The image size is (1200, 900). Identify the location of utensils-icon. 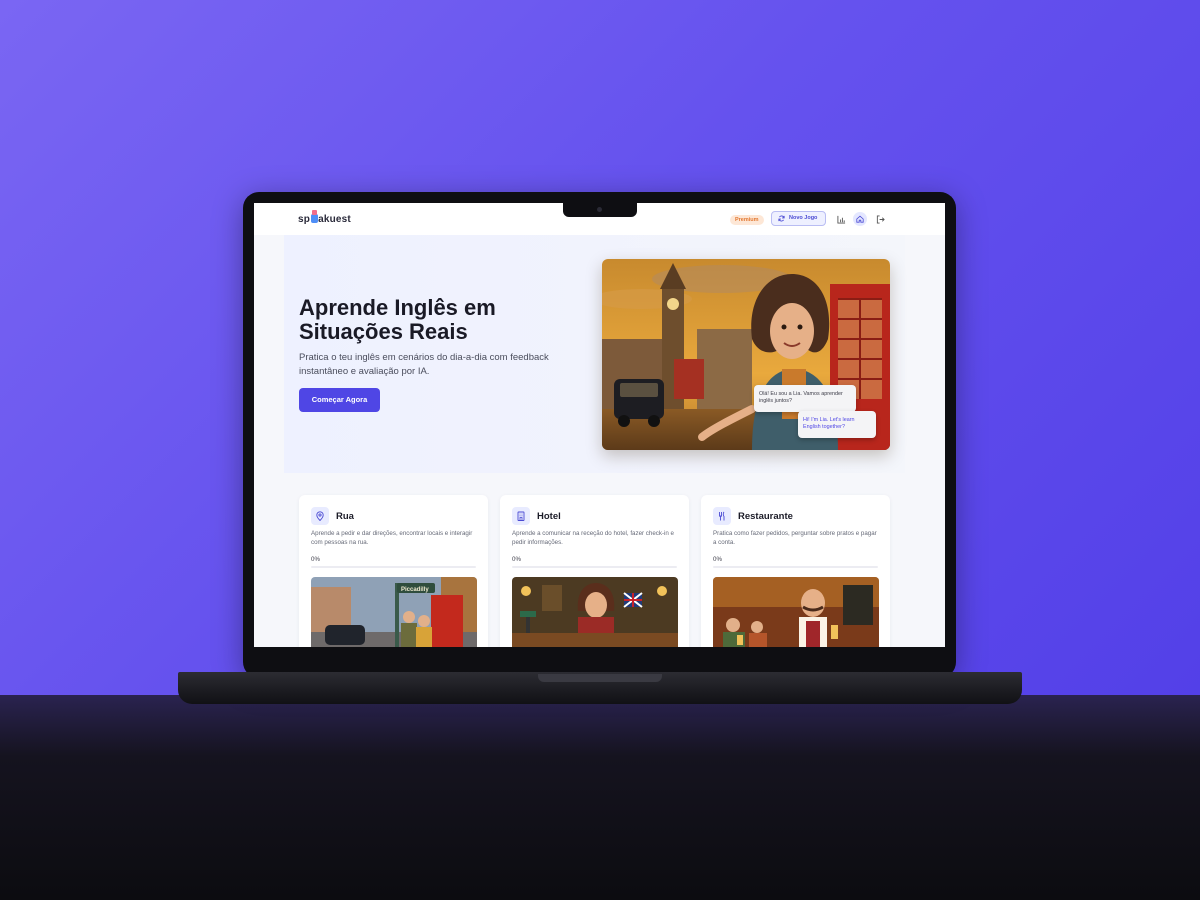
(722, 516).